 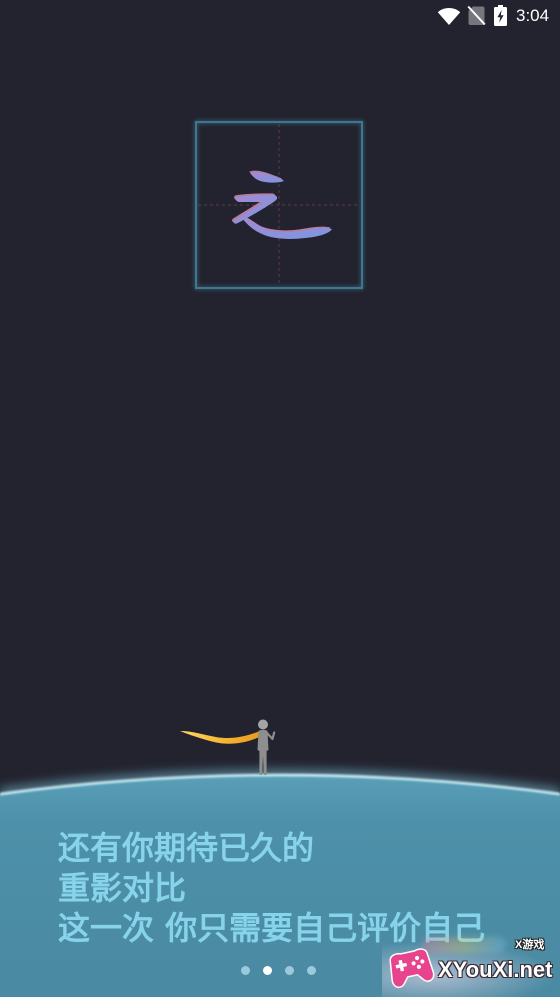 What do you see at coordinates (271, 888) in the screenshot?
I see `intro-text: 还有你期待已久的 重影对比 这一次 你只需要自己评价自己` at bounding box center [271, 888].